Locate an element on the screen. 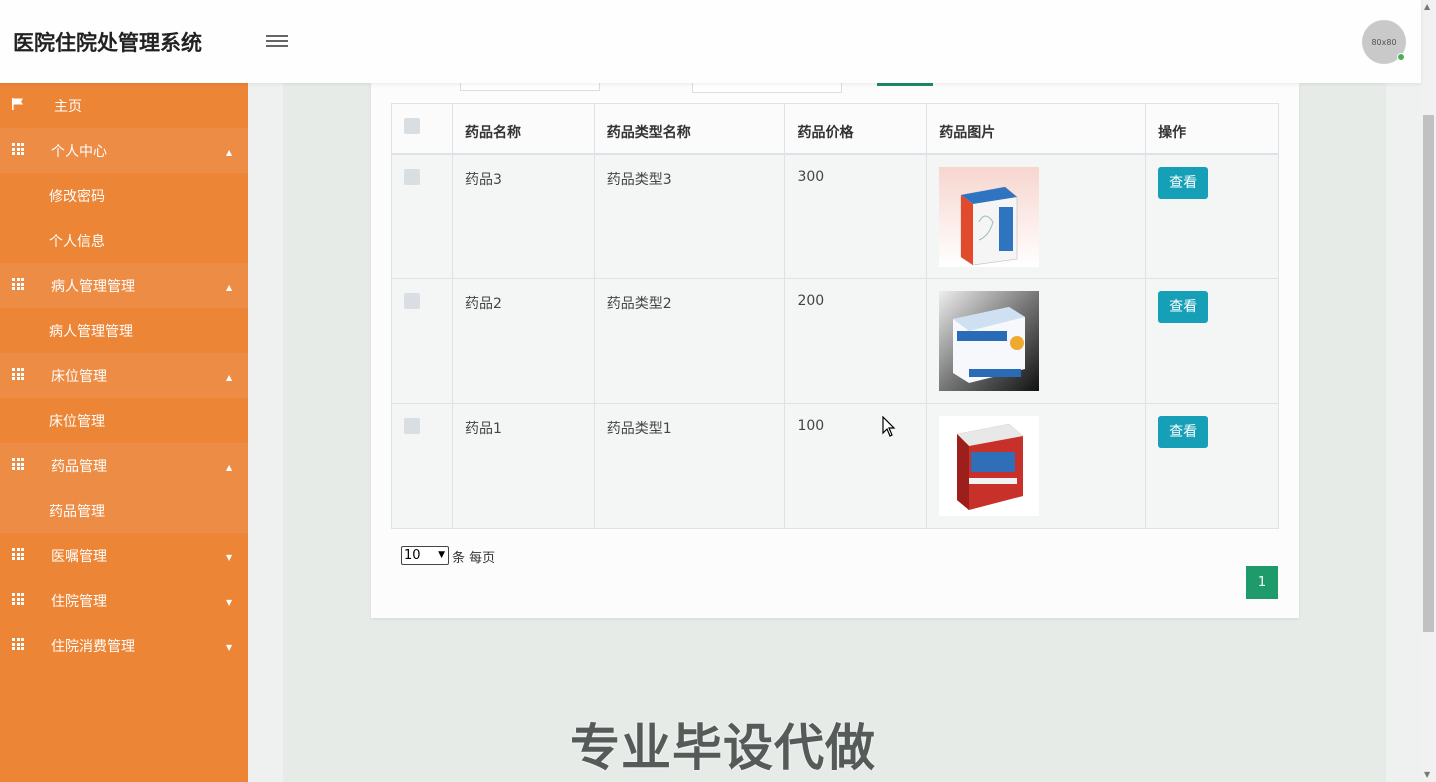 Image resolution: width=1436 pixels, height=782 pixels. page-button-current: 1 is located at coordinates (1262, 582).